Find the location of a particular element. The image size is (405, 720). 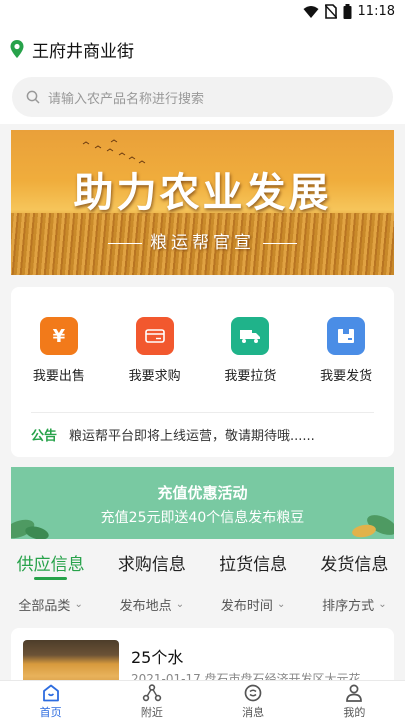

card-divider is located at coordinates (202, 412).